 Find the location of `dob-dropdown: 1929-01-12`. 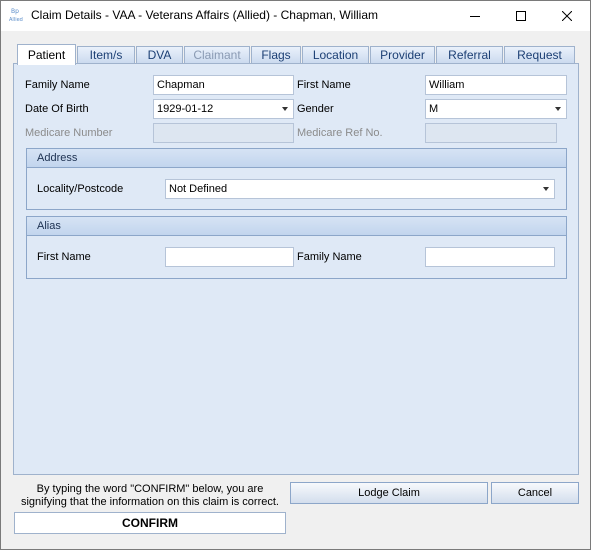

dob-dropdown: 1929-01-12 is located at coordinates (223, 109).